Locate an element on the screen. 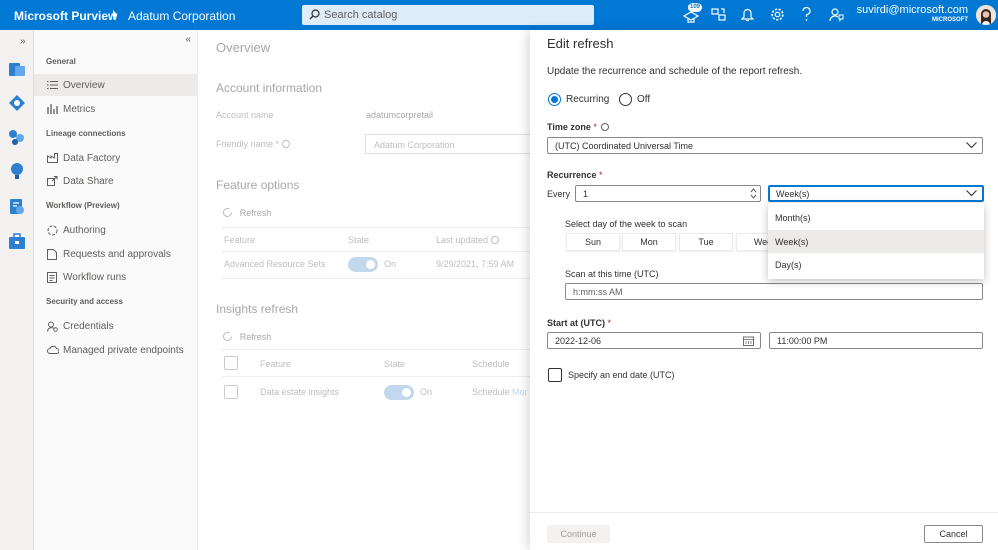 The width and height of the screenshot is (998, 550). sidebar-item-label: Requests and approvals is located at coordinates (117, 254).